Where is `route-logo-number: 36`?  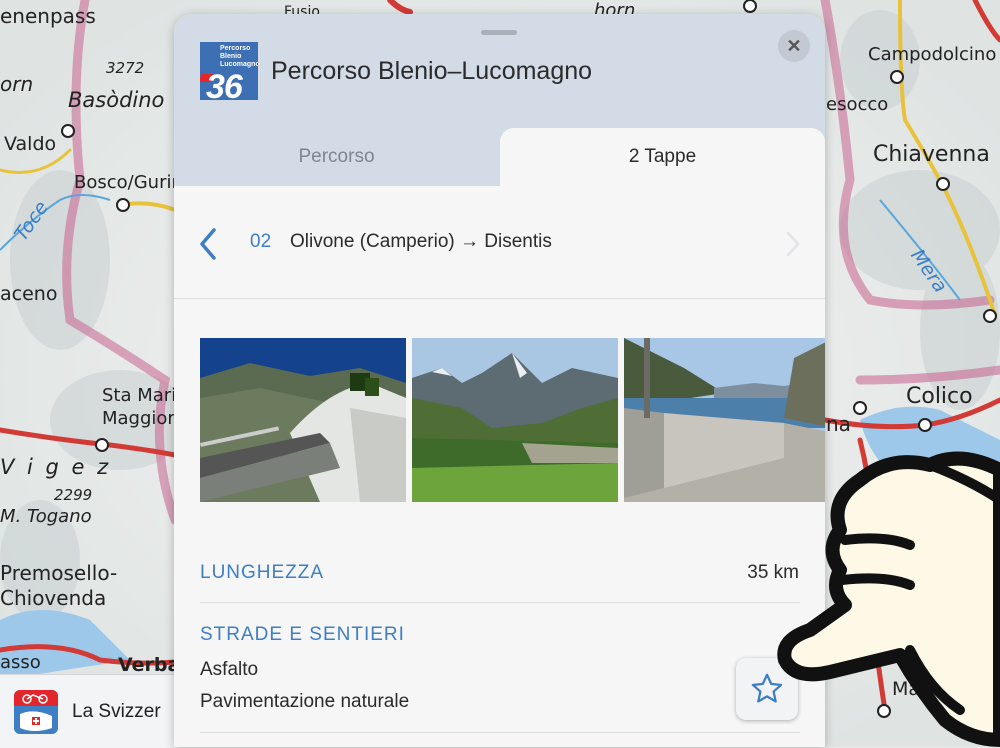
route-logo-number: 36 is located at coordinates (224, 84).